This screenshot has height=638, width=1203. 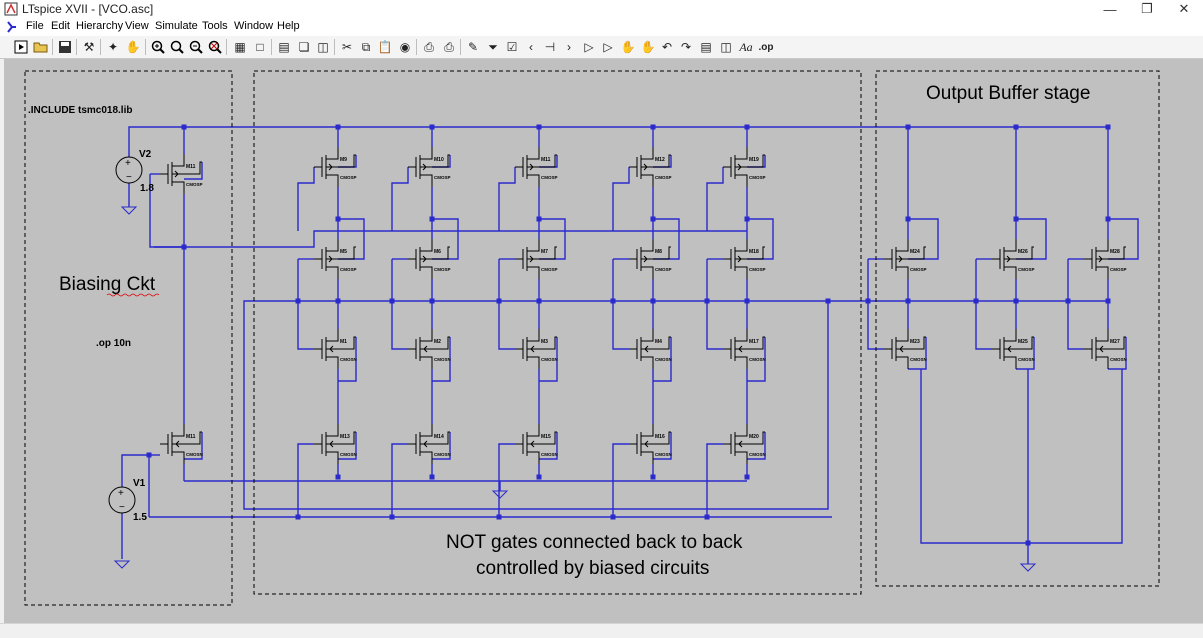 What do you see at coordinates (12, 27) in the screenshot?
I see `document-icon` at bounding box center [12, 27].